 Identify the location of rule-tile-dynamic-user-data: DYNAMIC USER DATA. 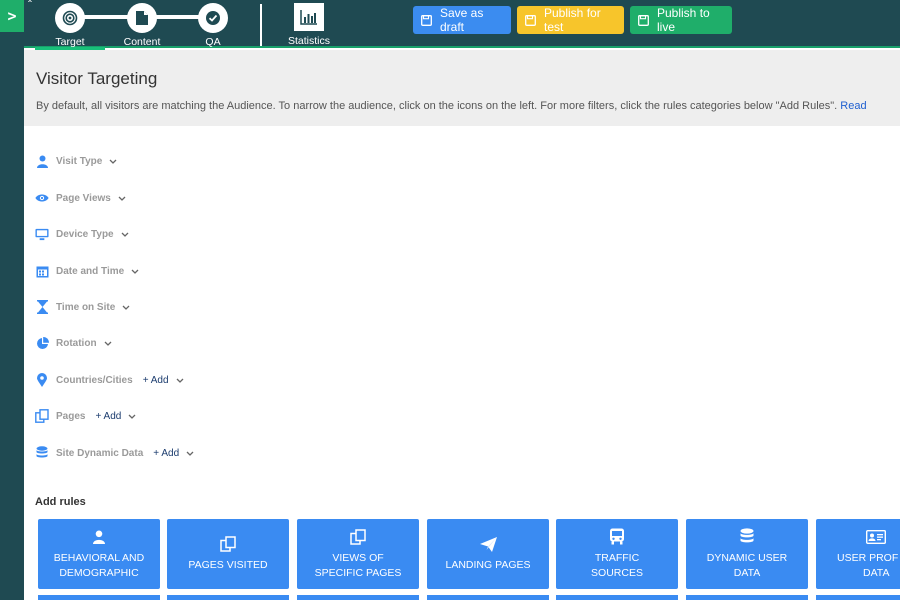
(747, 554).